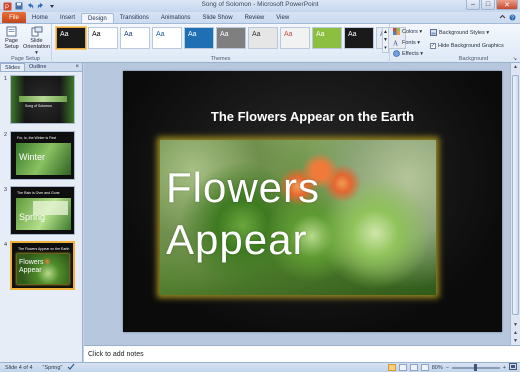  I want to click on help-icon: ?, so click(512, 18).